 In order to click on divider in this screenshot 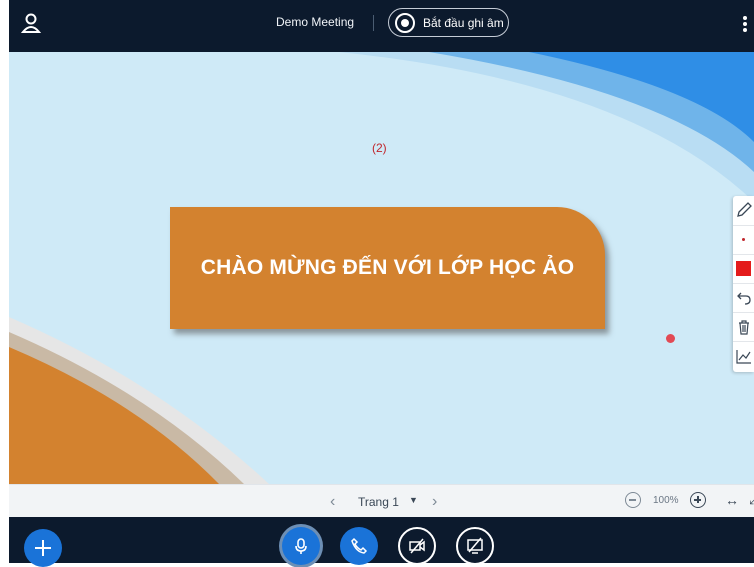, I will do `click(373, 23)`.